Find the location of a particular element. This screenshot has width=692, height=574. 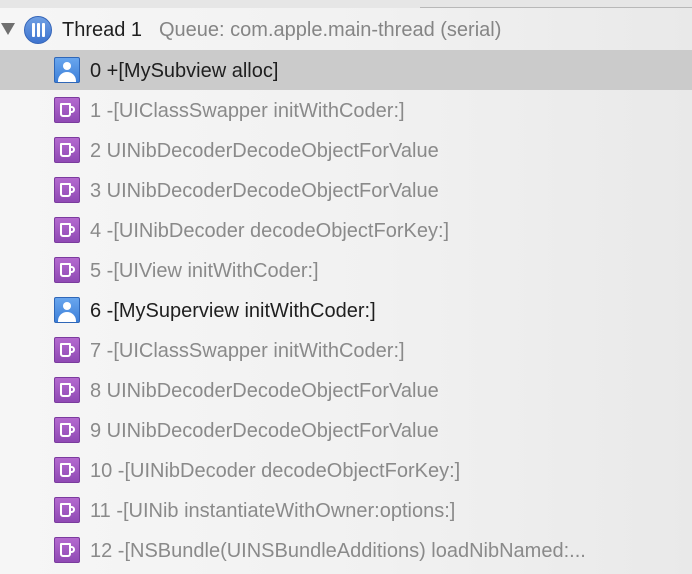

stack-frame-row: 7 -[UIClassSwapper initWithCoder:] is located at coordinates (346, 350).